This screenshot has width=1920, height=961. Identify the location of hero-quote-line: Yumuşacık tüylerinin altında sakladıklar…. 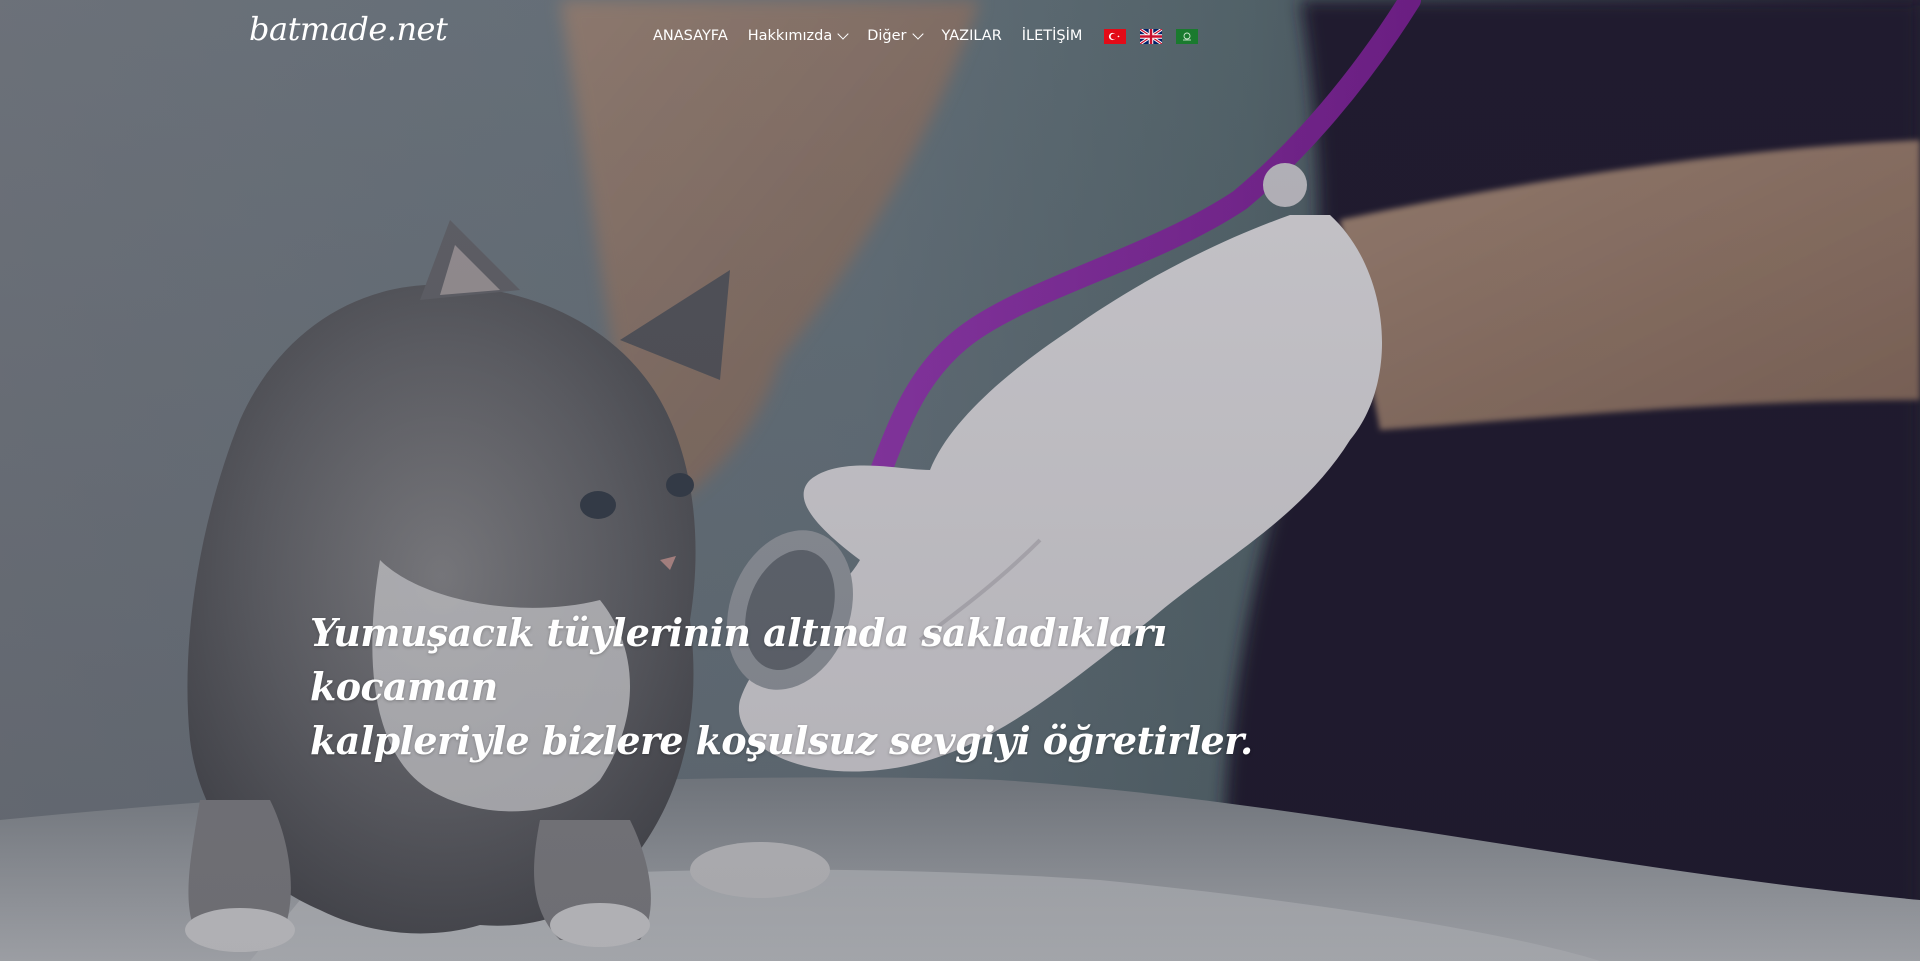
(738, 659).